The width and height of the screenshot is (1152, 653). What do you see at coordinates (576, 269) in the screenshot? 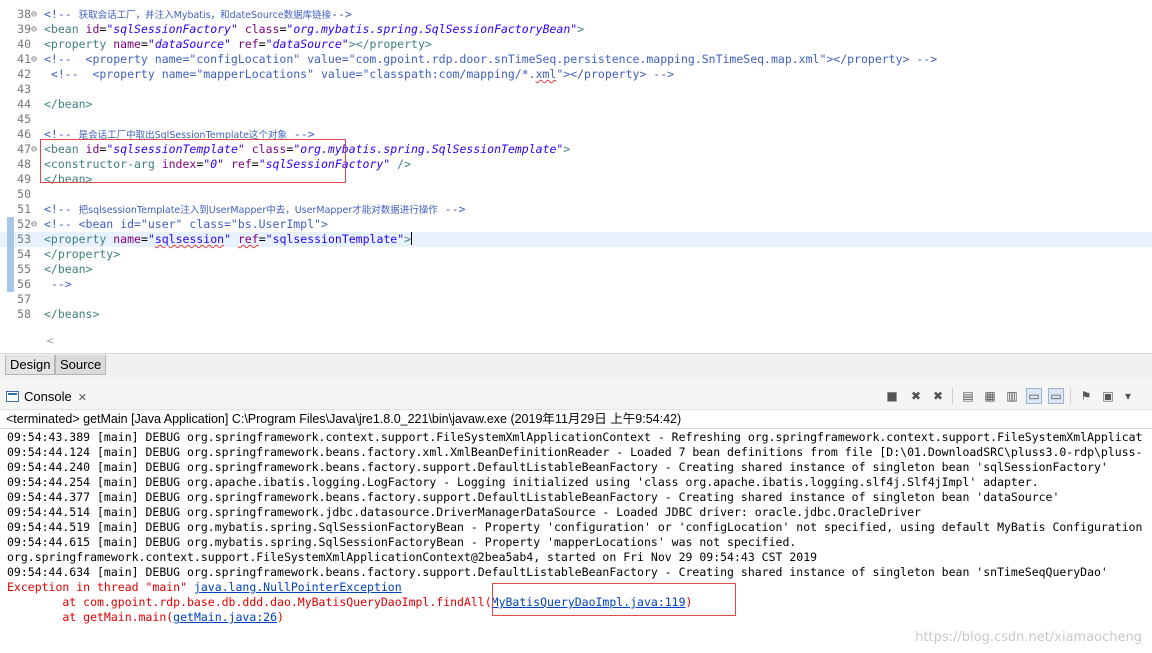
I see `code-line: 55 </bean>` at bounding box center [576, 269].